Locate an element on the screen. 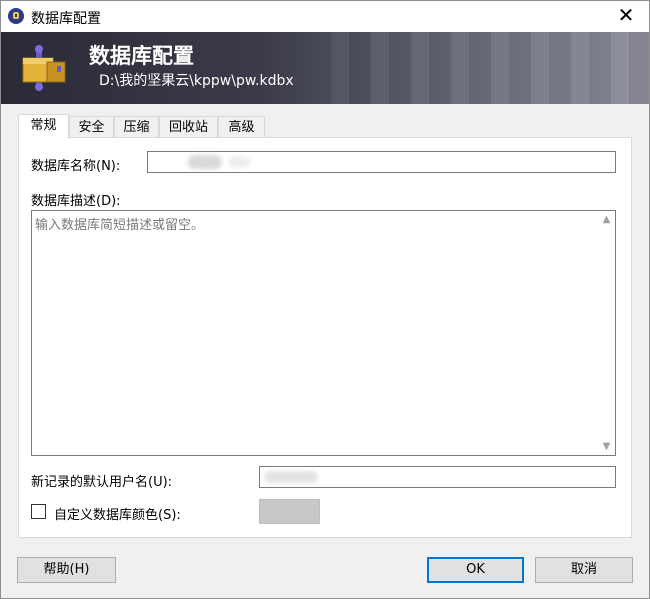 The height and width of the screenshot is (599, 650). database-path: D:\我的坚果云\kppw\pw.kdbx is located at coordinates (196, 81).